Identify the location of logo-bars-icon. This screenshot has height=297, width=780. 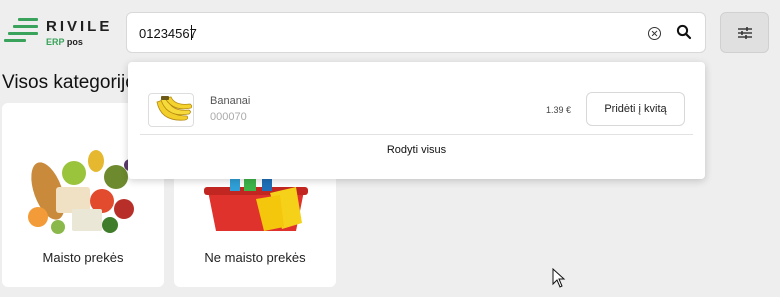
(22, 32).